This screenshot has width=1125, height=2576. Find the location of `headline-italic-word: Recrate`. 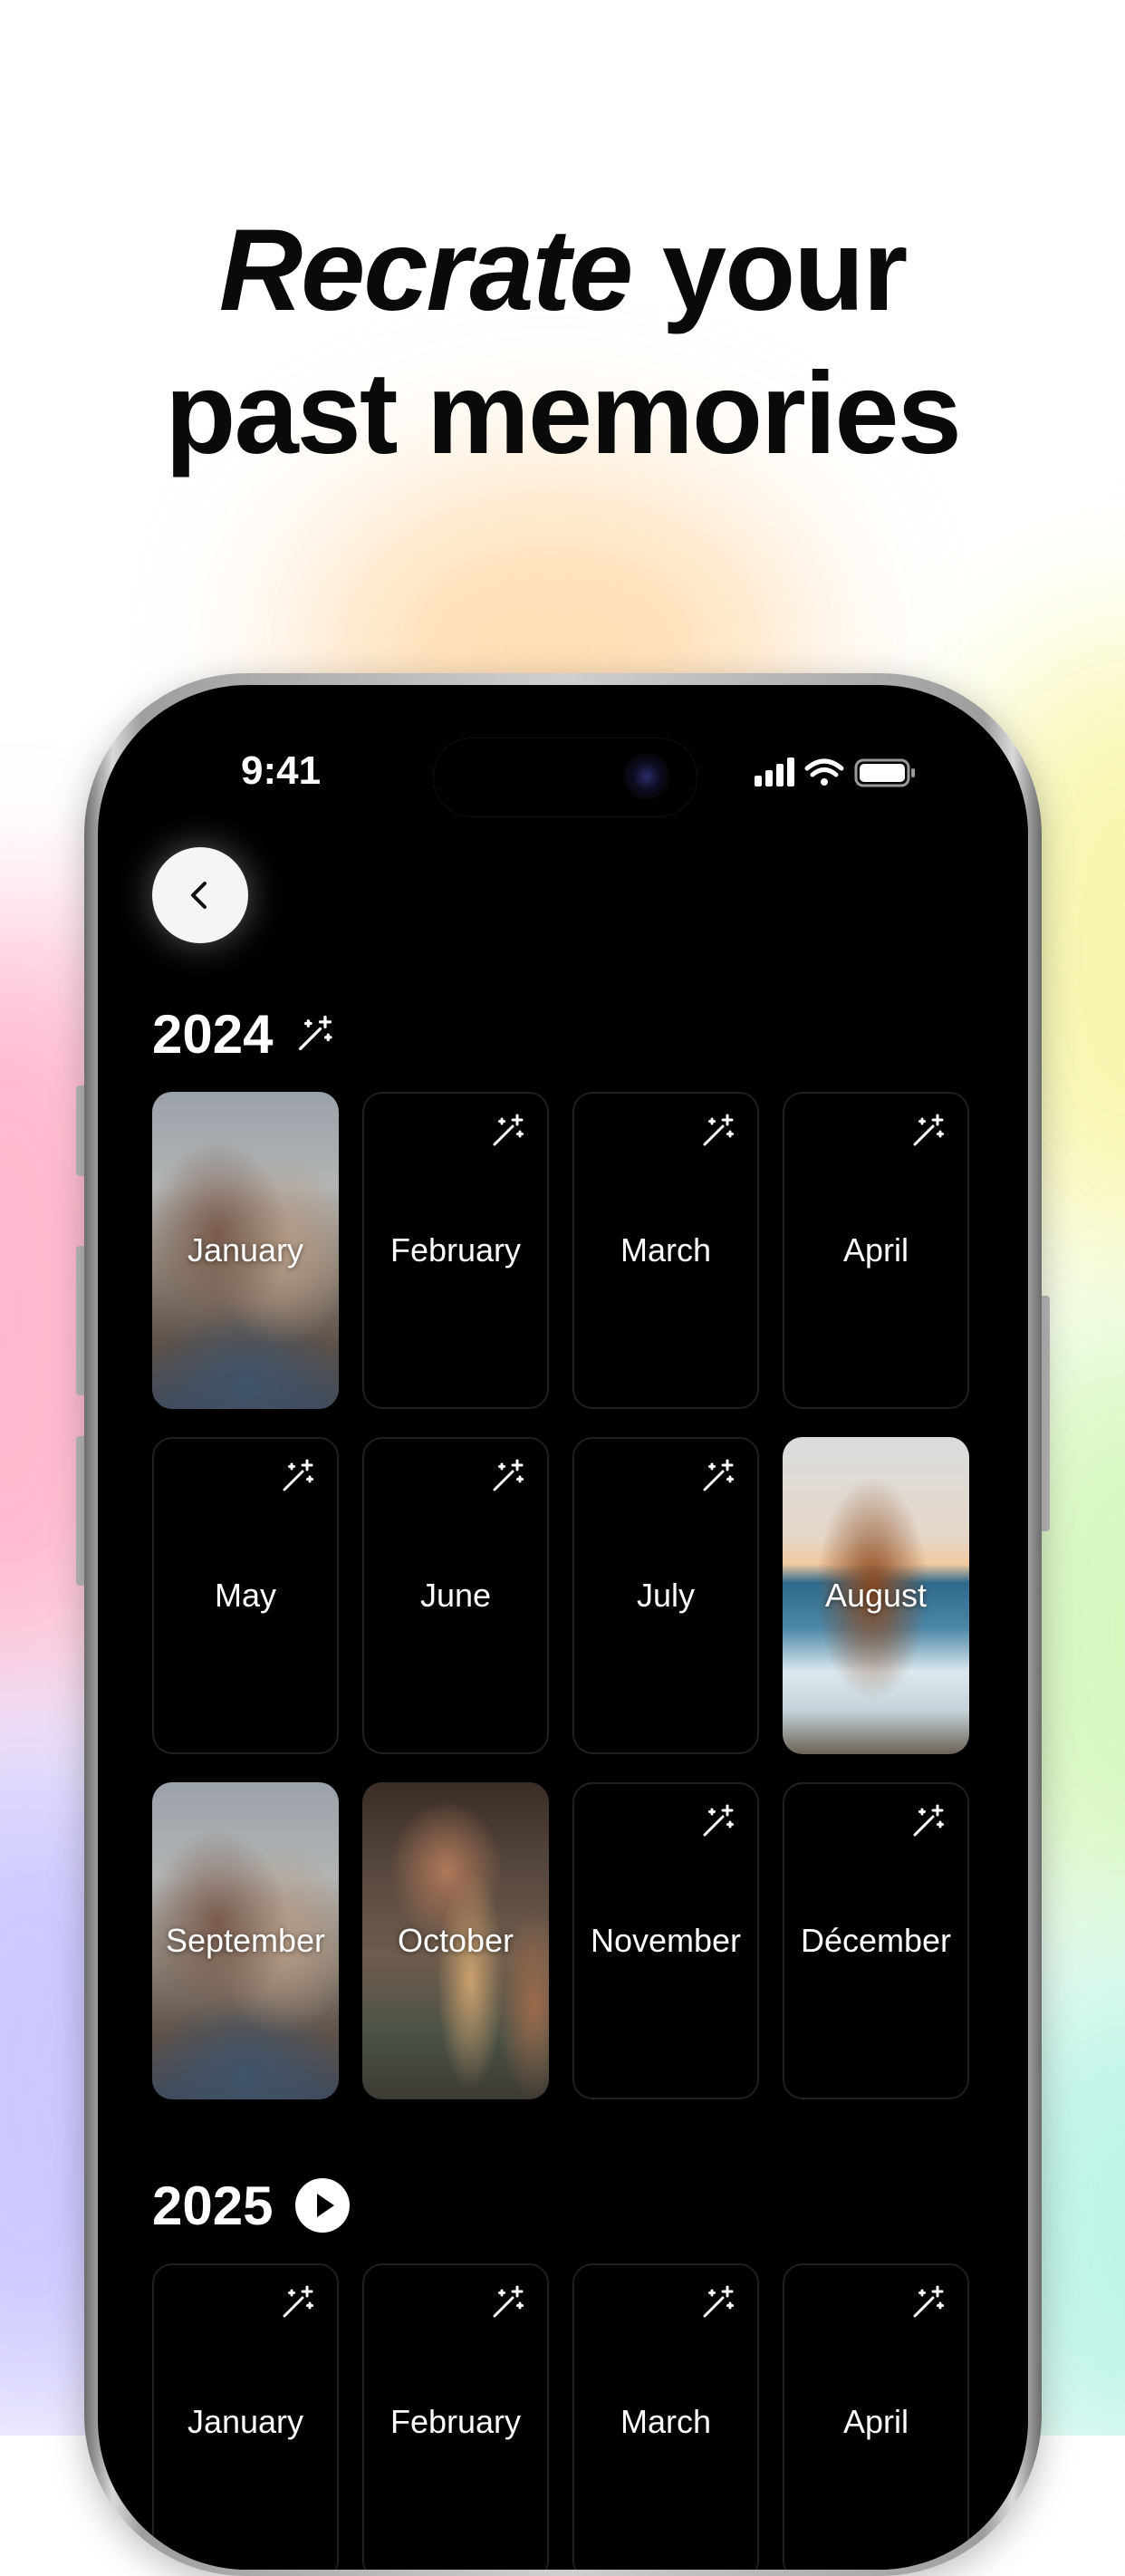

headline-italic-word: Recrate is located at coordinates (426, 270).